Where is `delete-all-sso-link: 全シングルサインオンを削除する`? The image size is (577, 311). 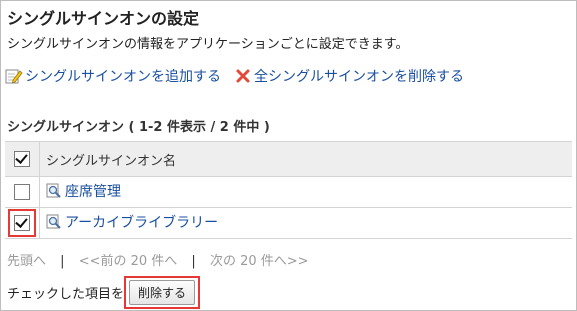 delete-all-sso-link: 全シングルサインオンを削除する is located at coordinates (349, 76).